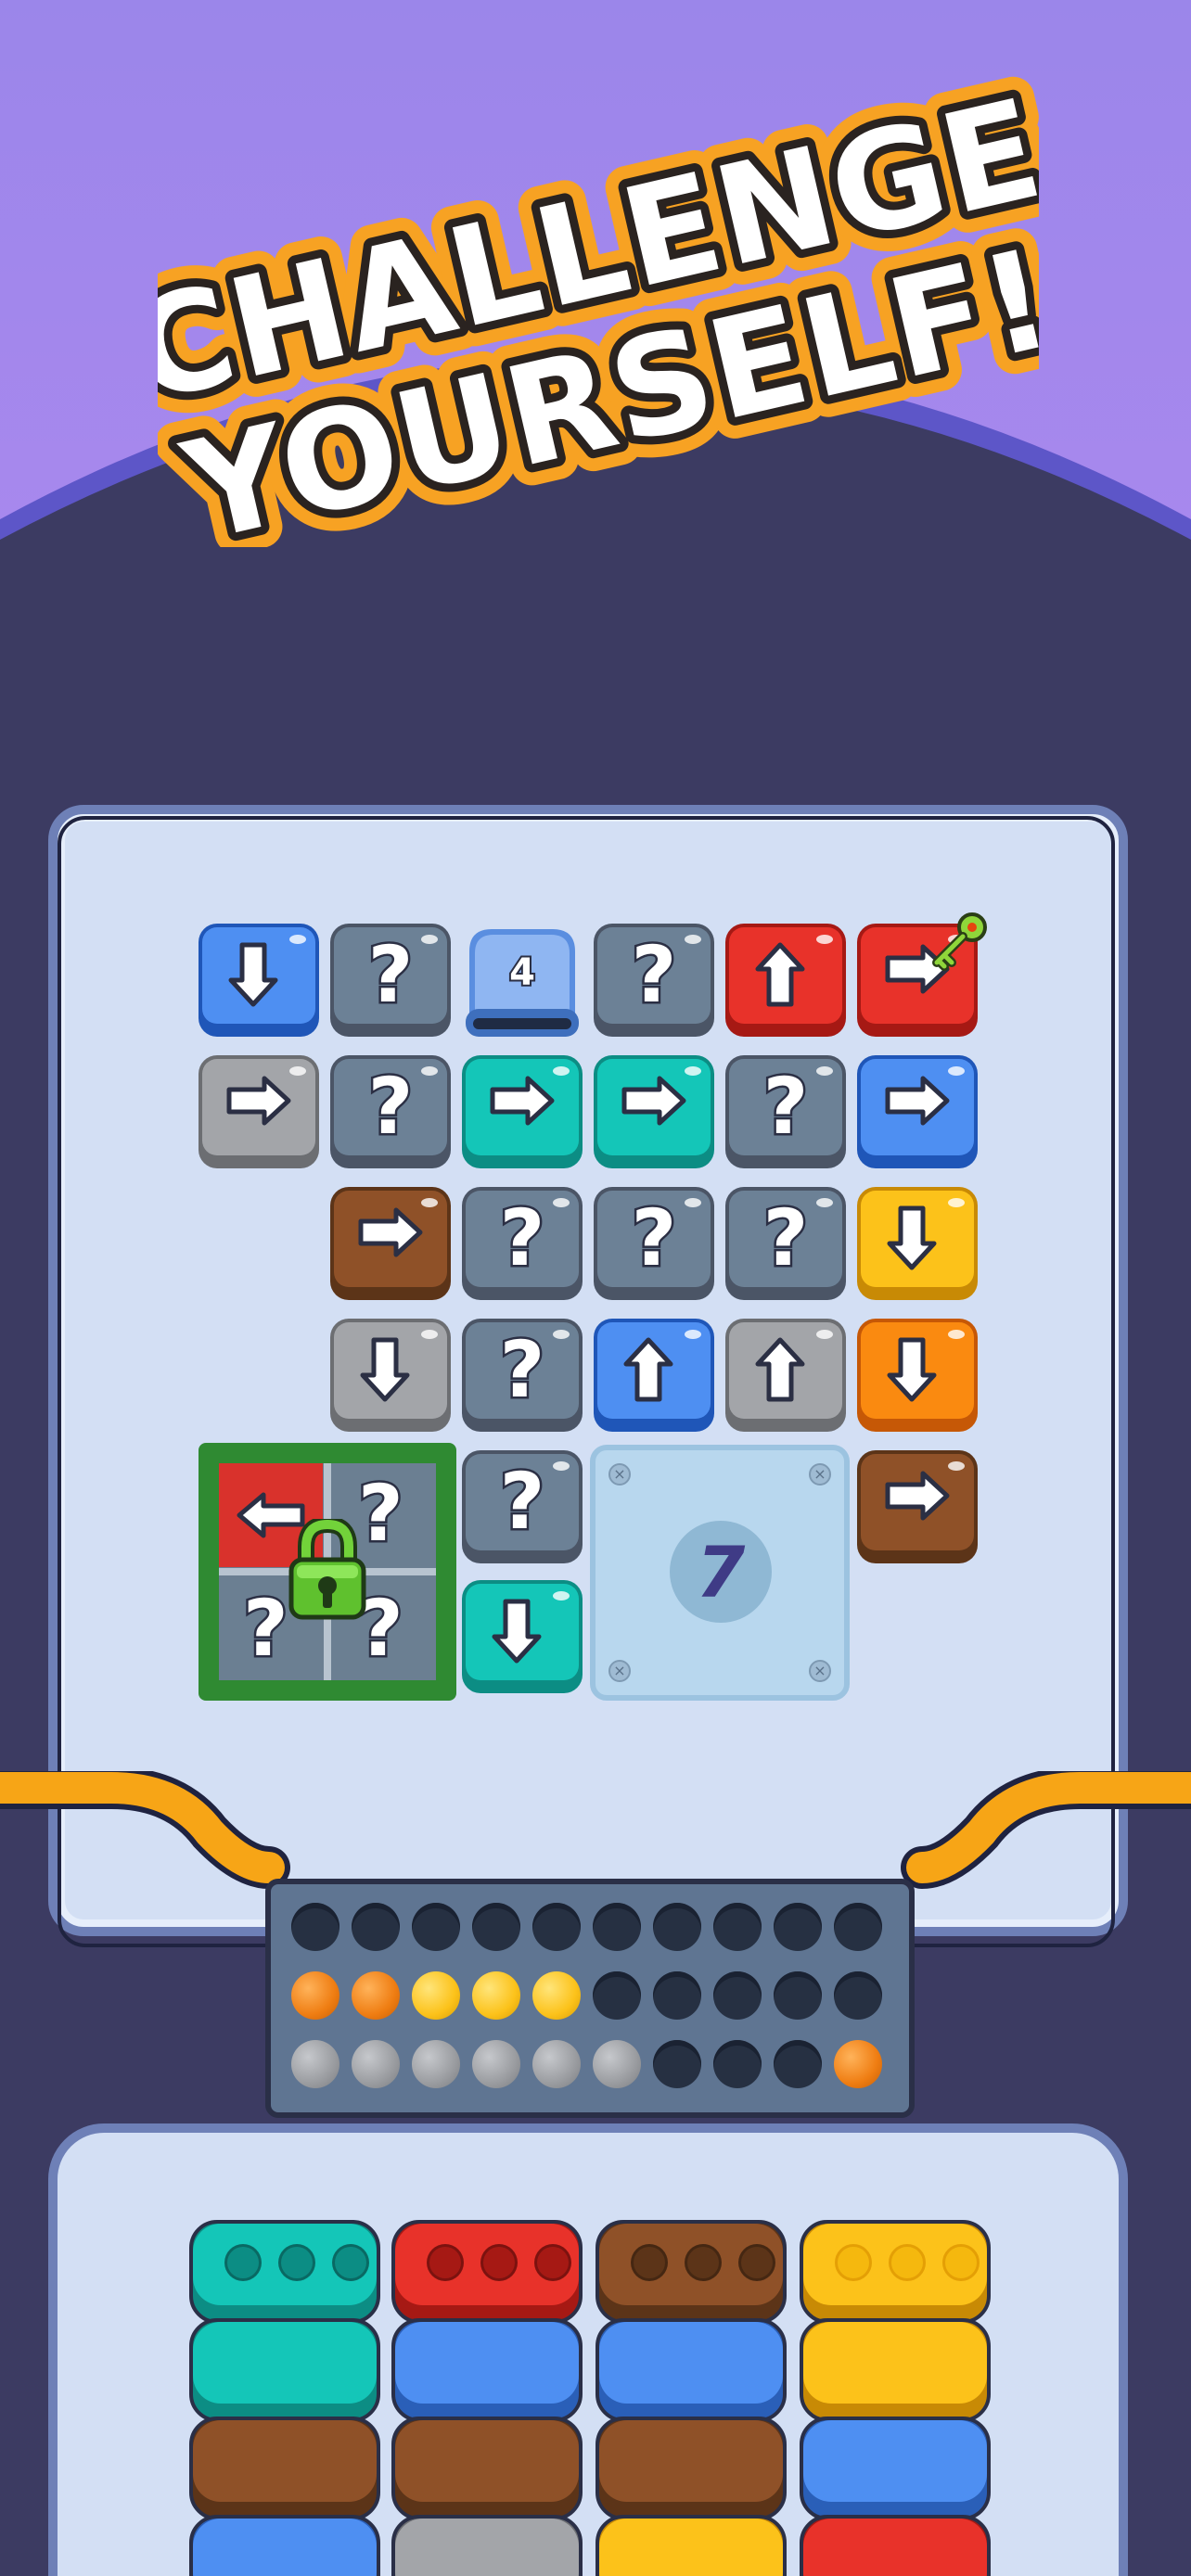 This screenshot has height=2576, width=1191. I want to click on stack-piece-red, so click(895, 2545).